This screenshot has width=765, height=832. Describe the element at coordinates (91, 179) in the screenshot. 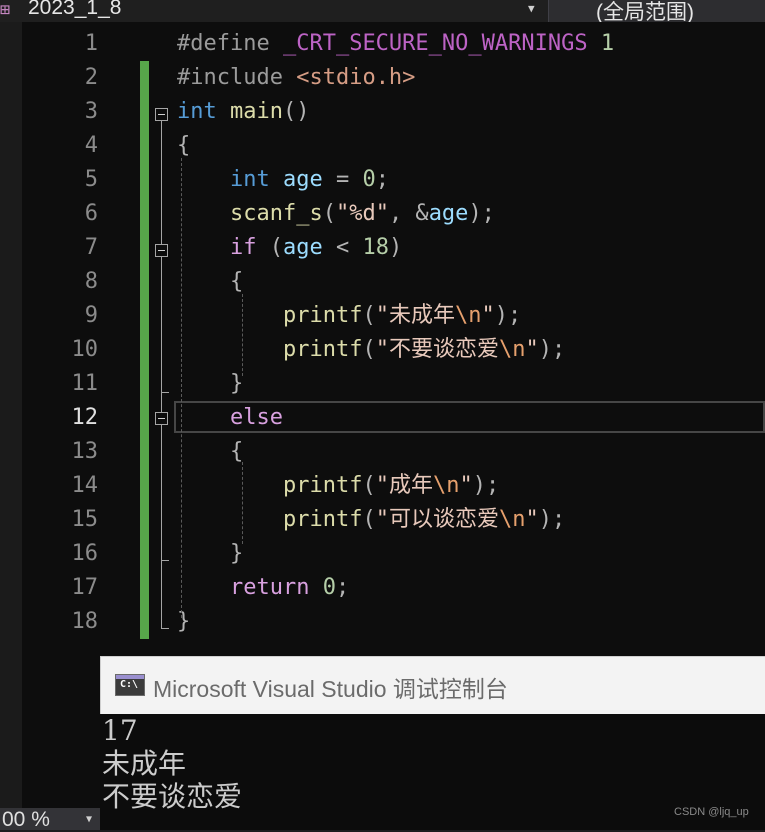

I see `line-number: 5` at that location.